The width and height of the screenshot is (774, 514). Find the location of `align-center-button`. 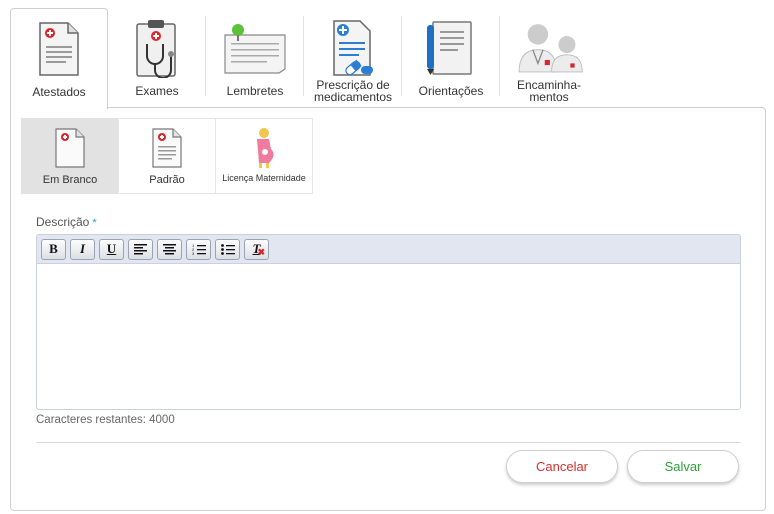

align-center-button is located at coordinates (169, 249).